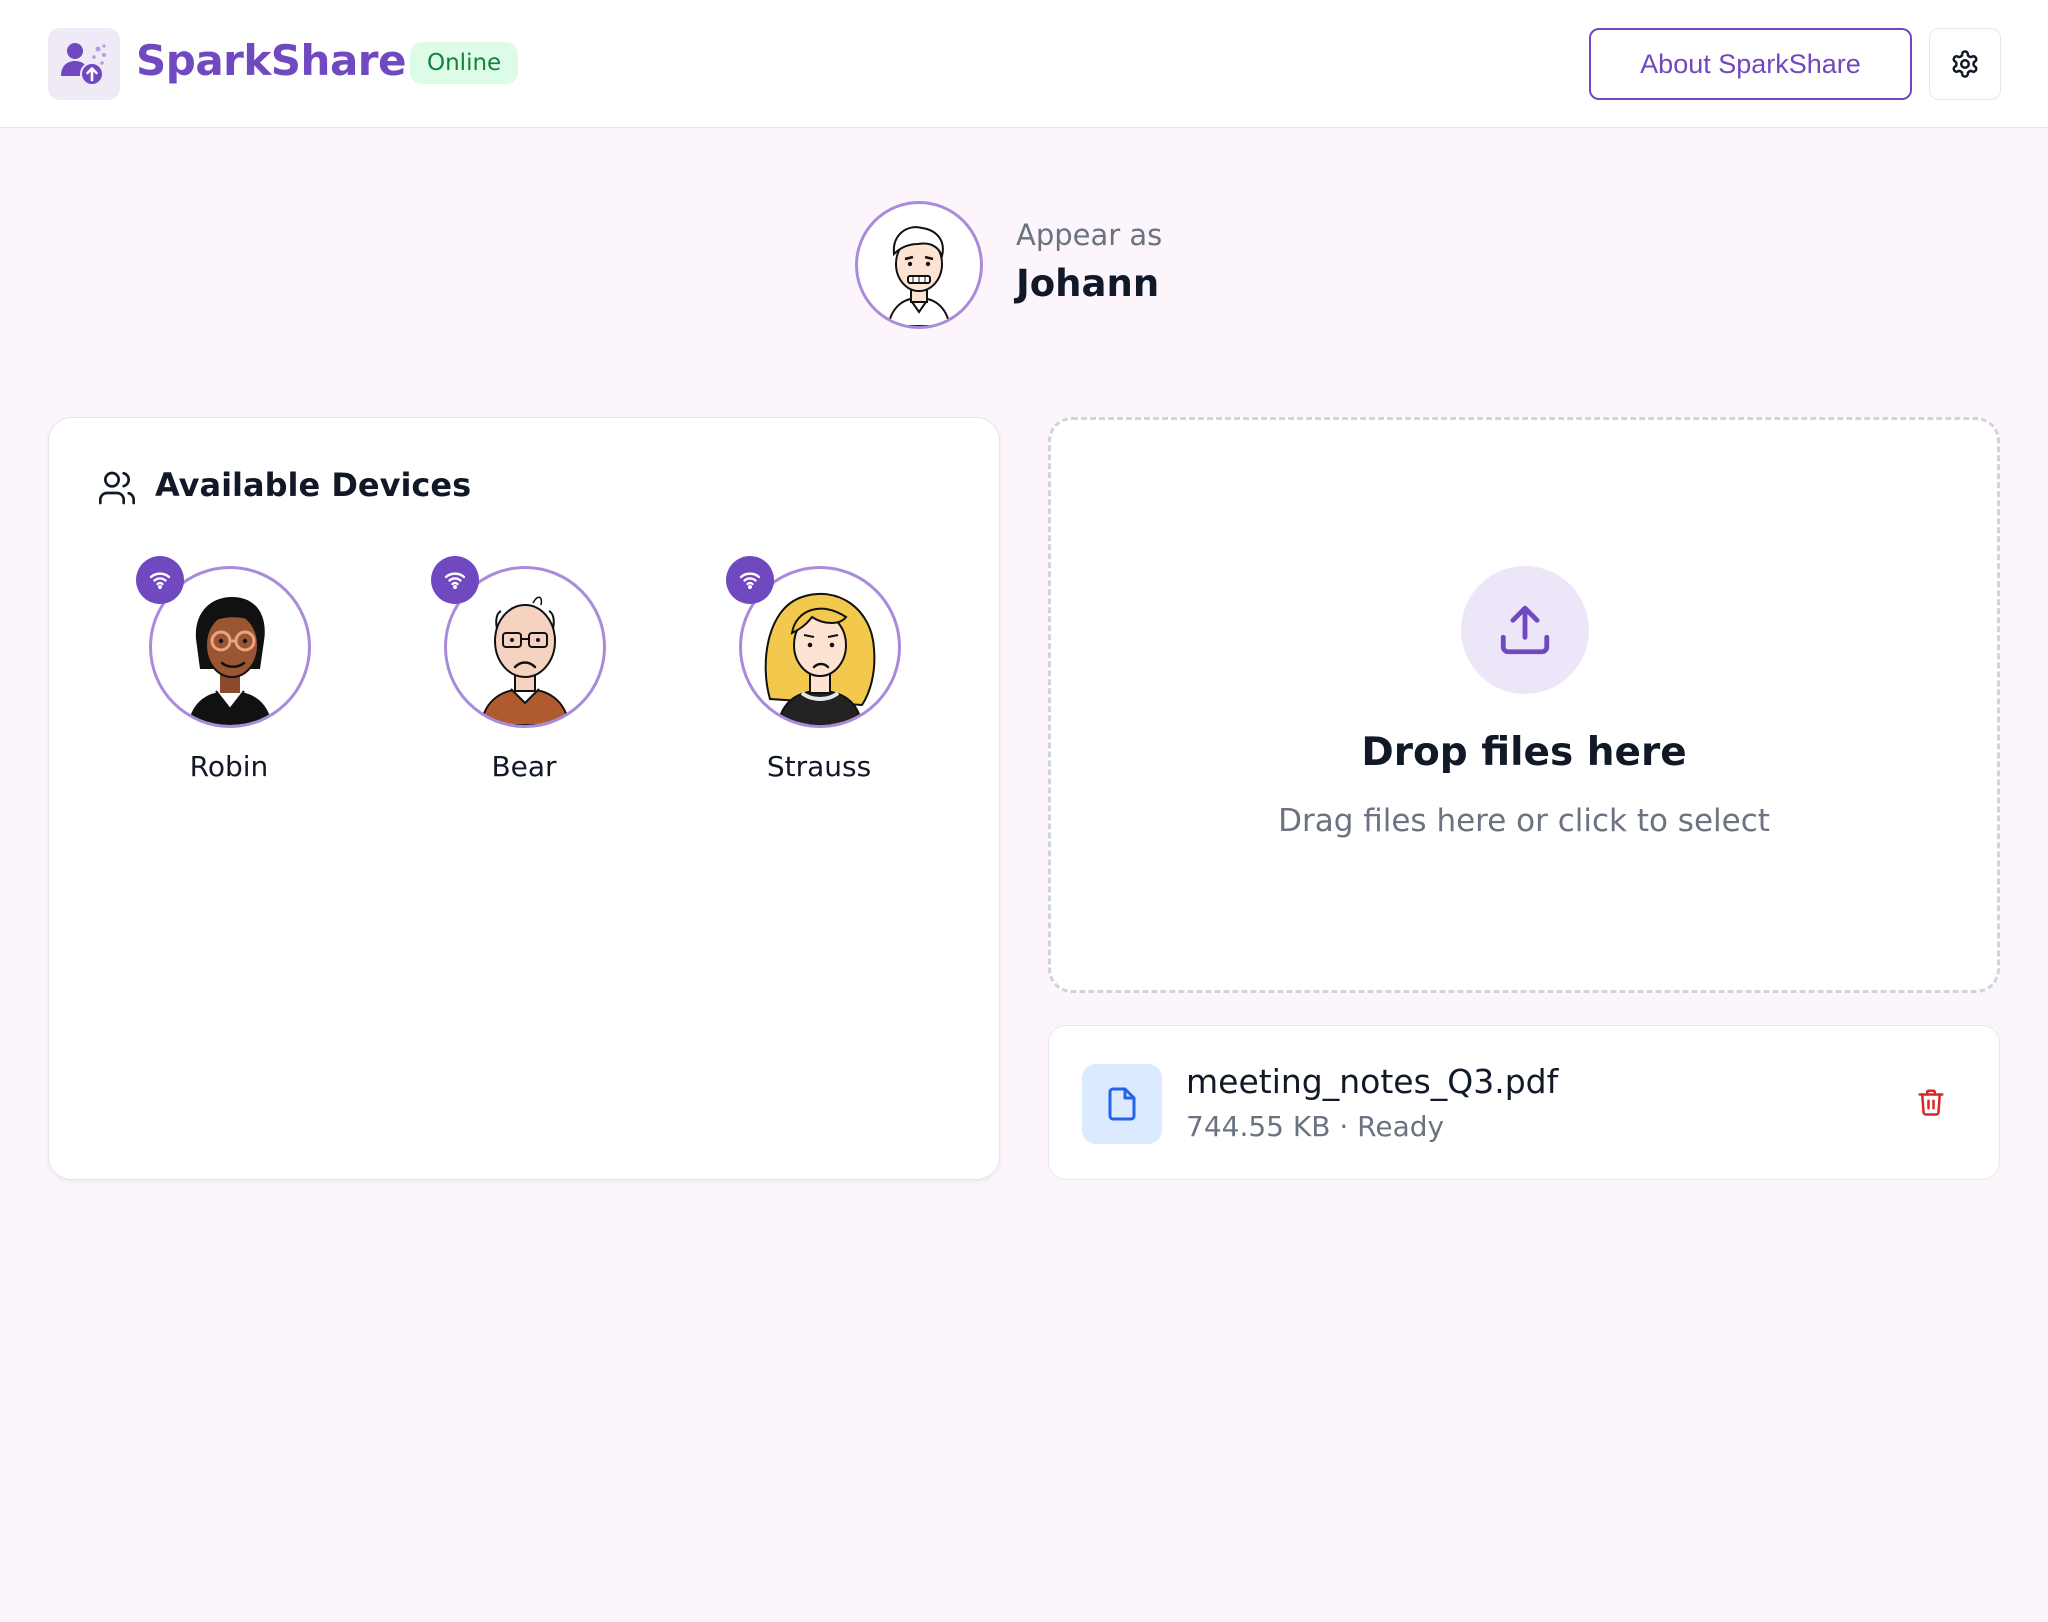 This screenshot has width=2048, height=1622. Describe the element at coordinates (1750, 64) in the screenshot. I see `about-button: About SparkShare` at that location.